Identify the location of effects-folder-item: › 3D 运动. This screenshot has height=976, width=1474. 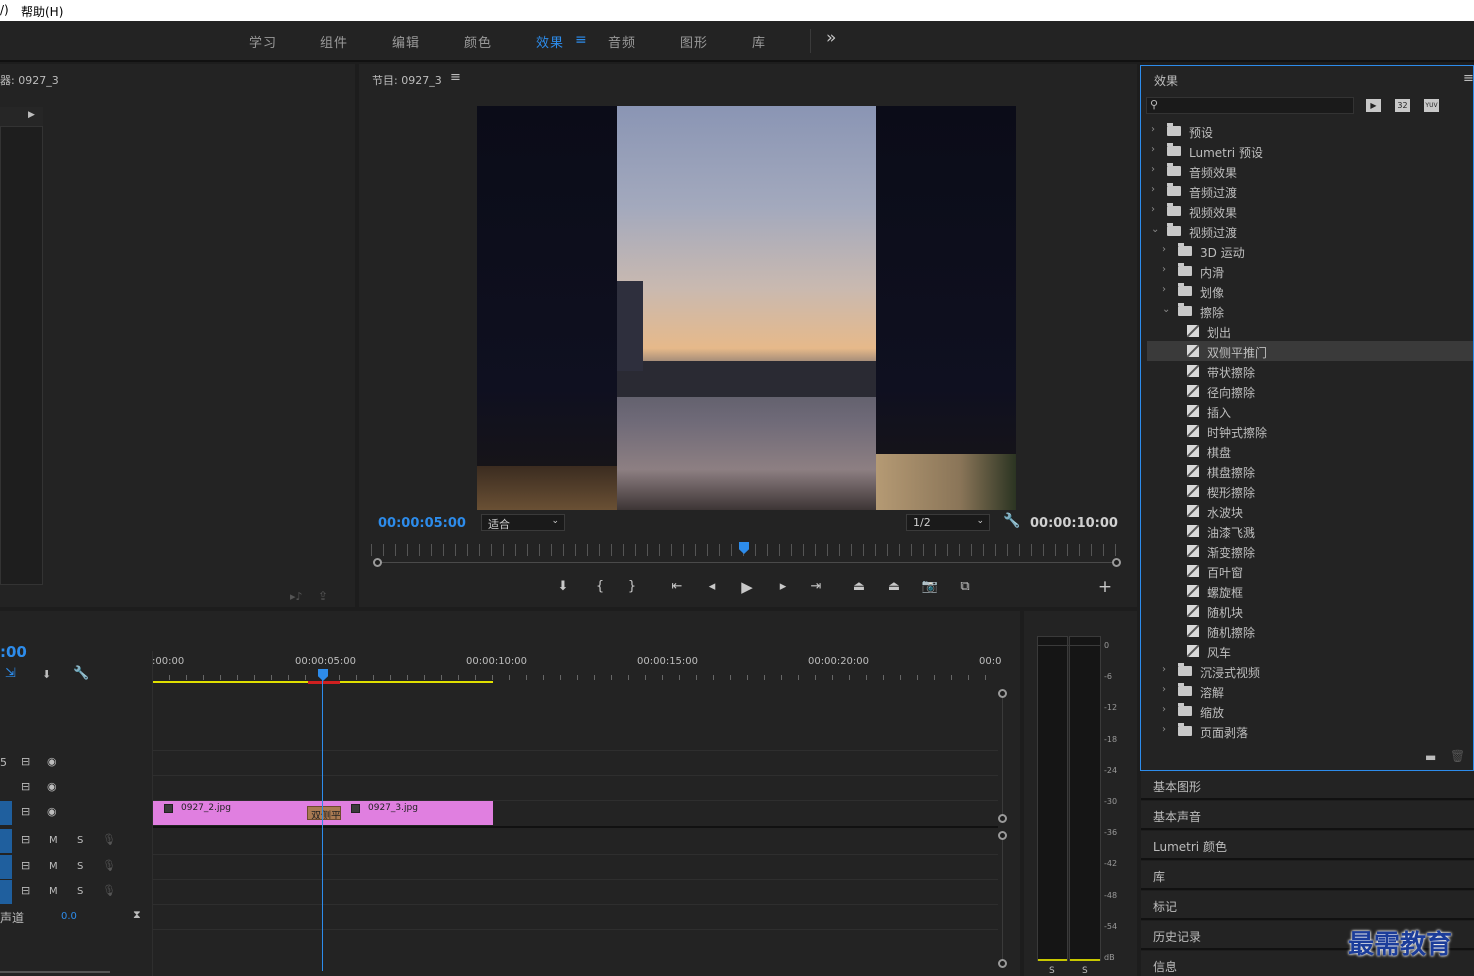
(1310, 251).